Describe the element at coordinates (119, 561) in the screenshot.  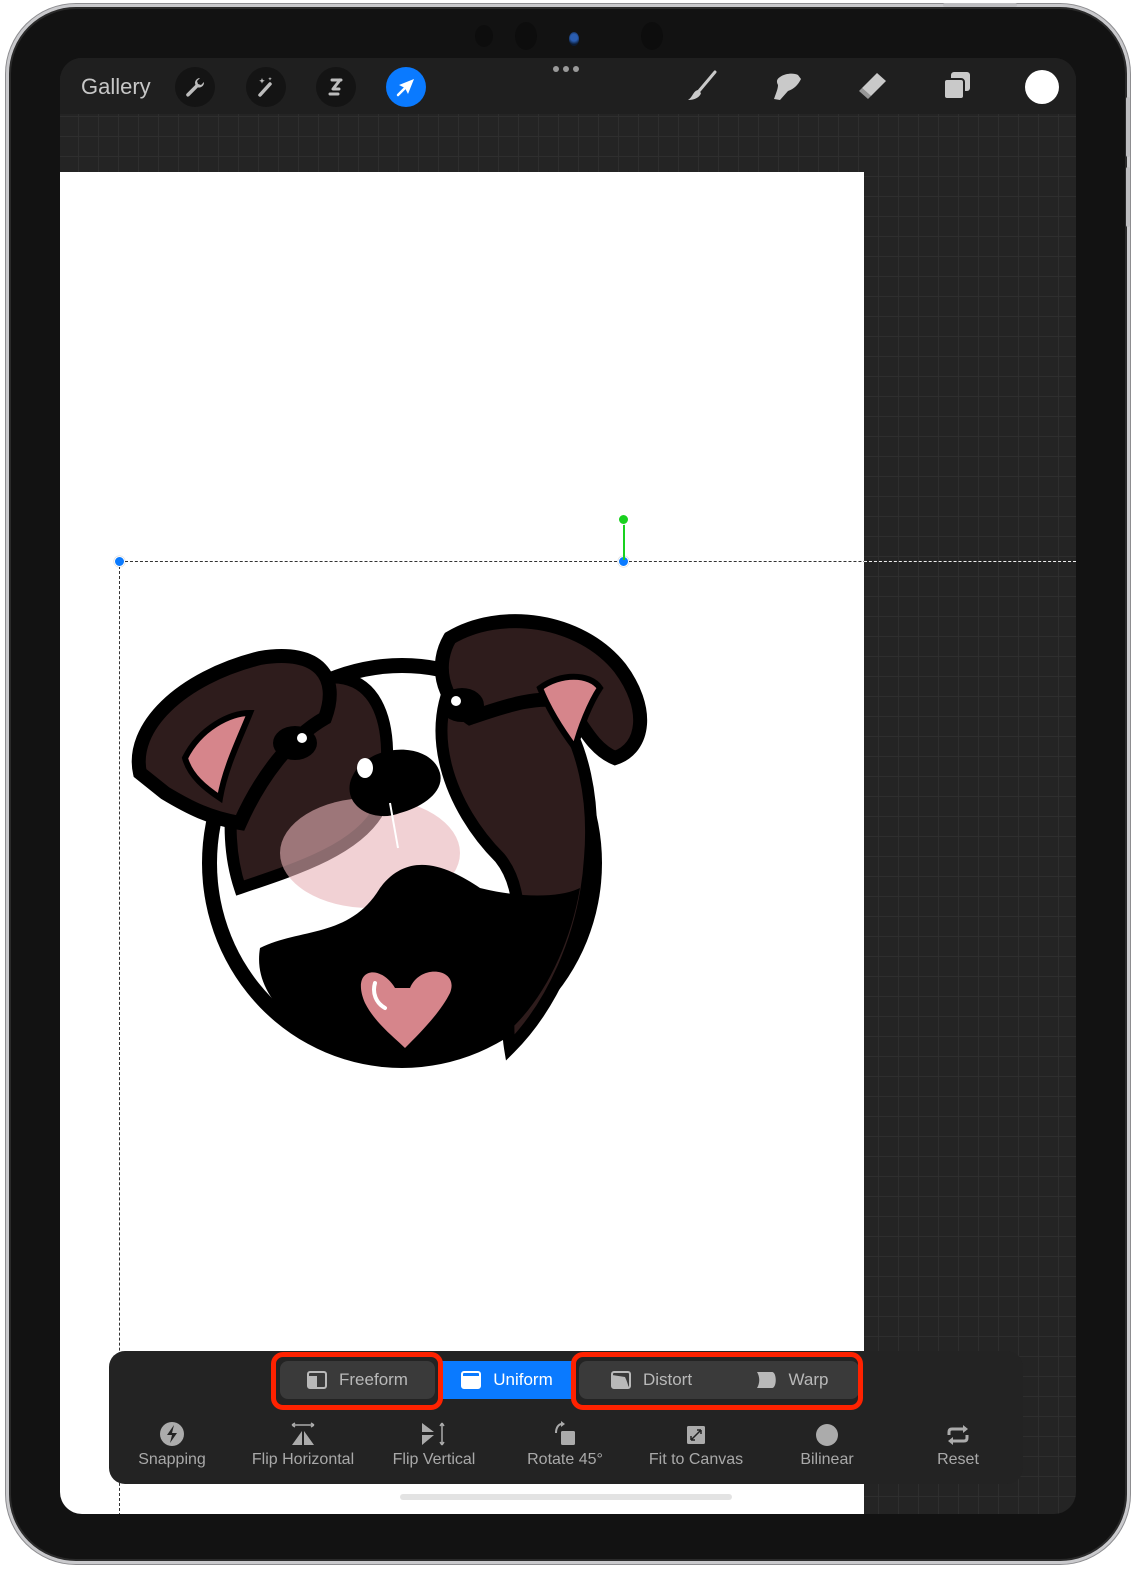
I see `corner-handle` at that location.